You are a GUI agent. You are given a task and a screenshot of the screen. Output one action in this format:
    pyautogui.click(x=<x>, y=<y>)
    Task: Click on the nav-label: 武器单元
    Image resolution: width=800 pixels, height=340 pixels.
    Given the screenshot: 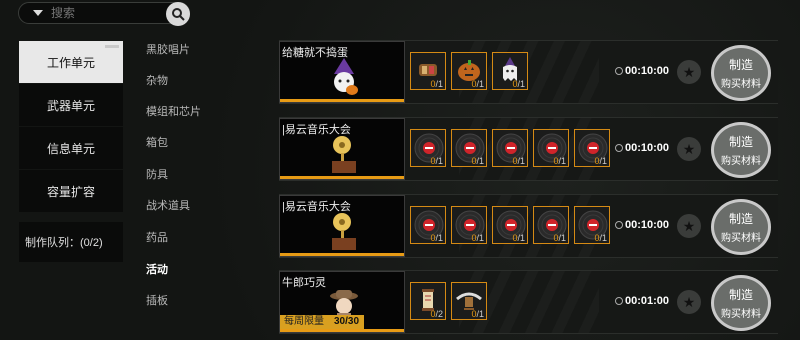 What is the action you would take?
    pyautogui.click(x=70, y=105)
    